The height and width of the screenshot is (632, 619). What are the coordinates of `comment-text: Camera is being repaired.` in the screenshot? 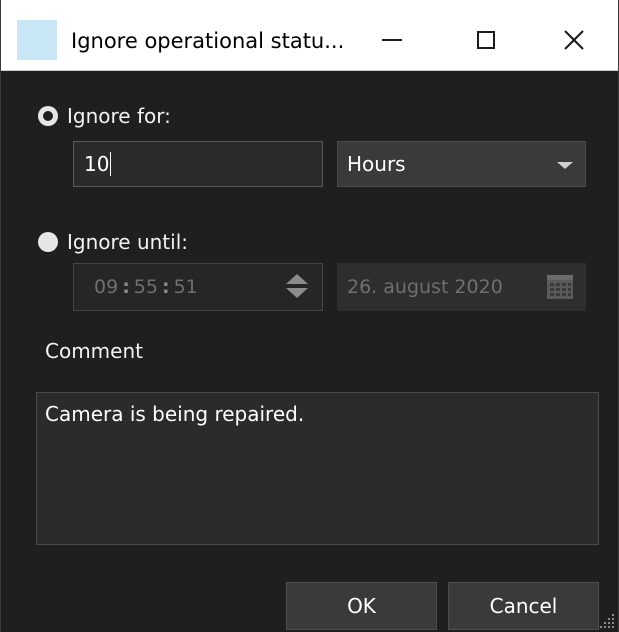 It's located at (175, 414).